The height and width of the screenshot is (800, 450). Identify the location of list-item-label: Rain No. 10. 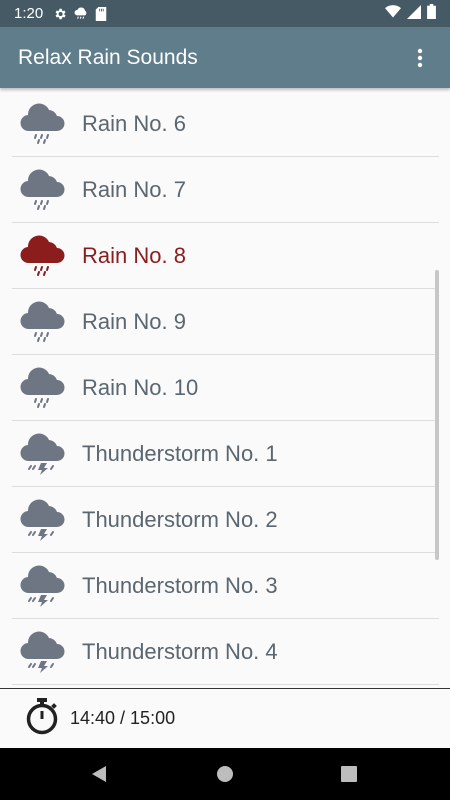
(140, 387).